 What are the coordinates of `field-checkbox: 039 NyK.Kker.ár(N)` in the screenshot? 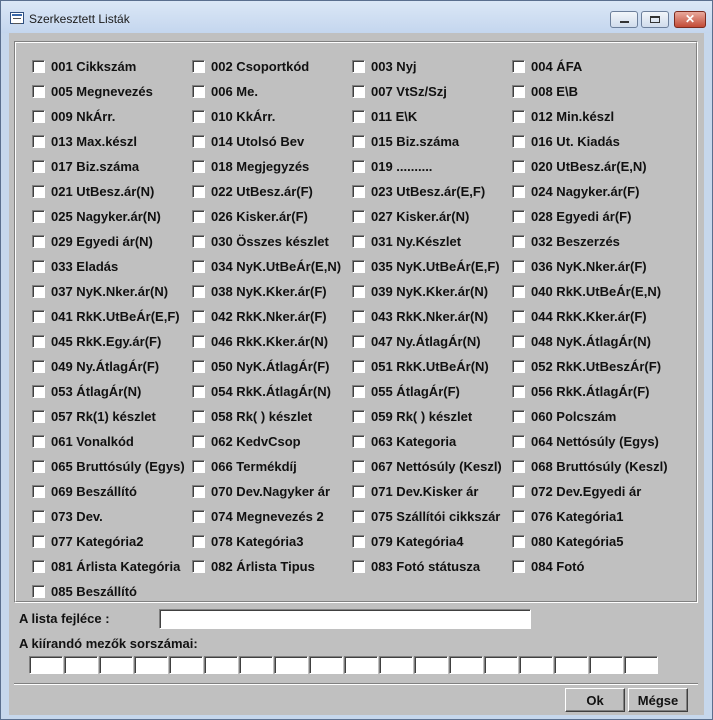 It's located at (420, 291).